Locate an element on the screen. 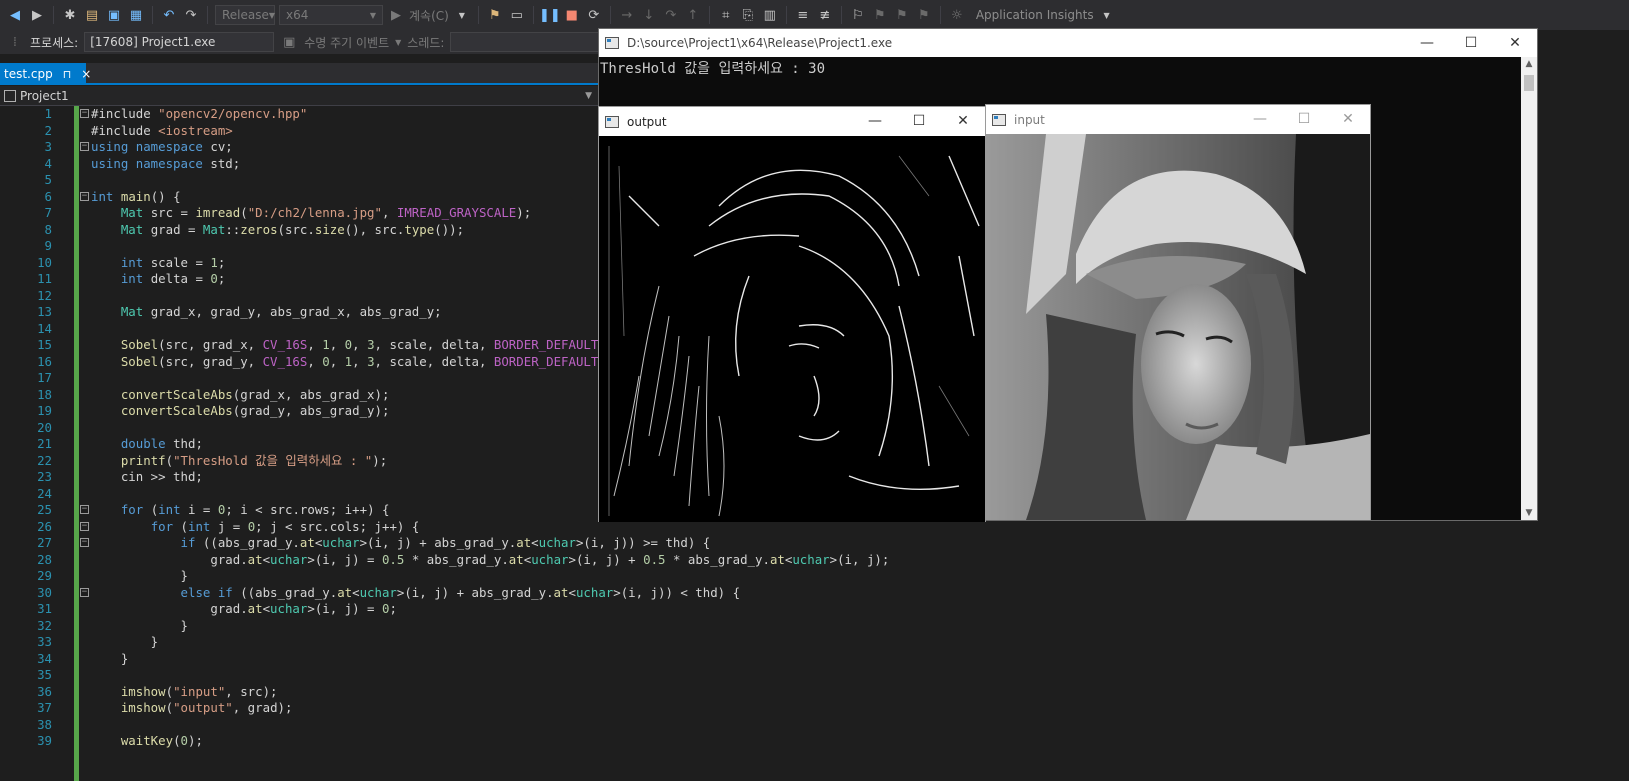  navigation-bar: Project1 ▼ is located at coordinates (300, 96).